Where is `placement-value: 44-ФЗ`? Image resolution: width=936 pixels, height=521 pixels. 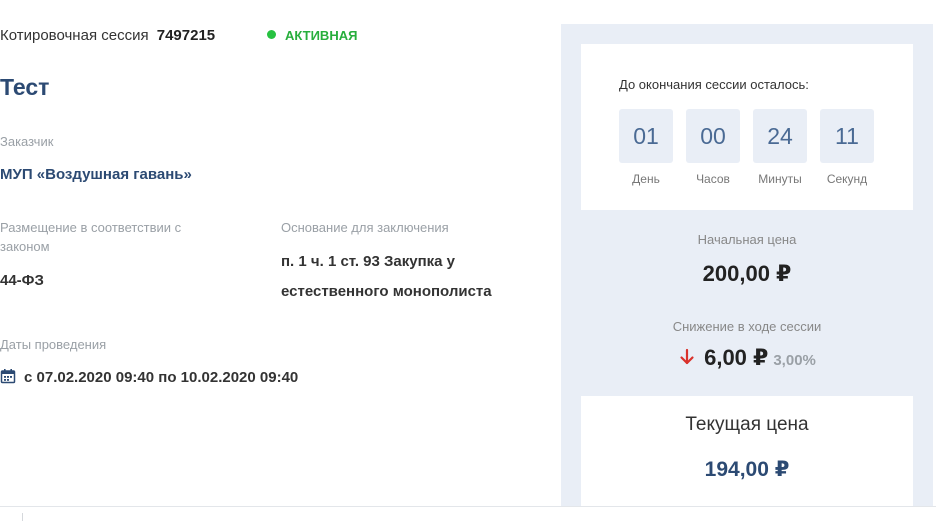 placement-value: 44-ФЗ is located at coordinates (22, 280).